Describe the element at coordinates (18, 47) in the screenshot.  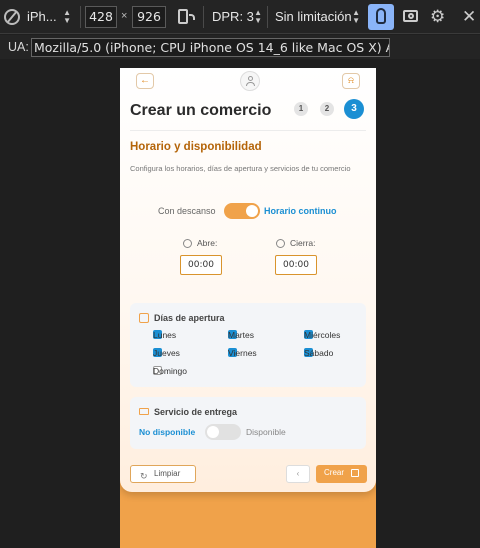
I see `ua-label: UA:` at that location.